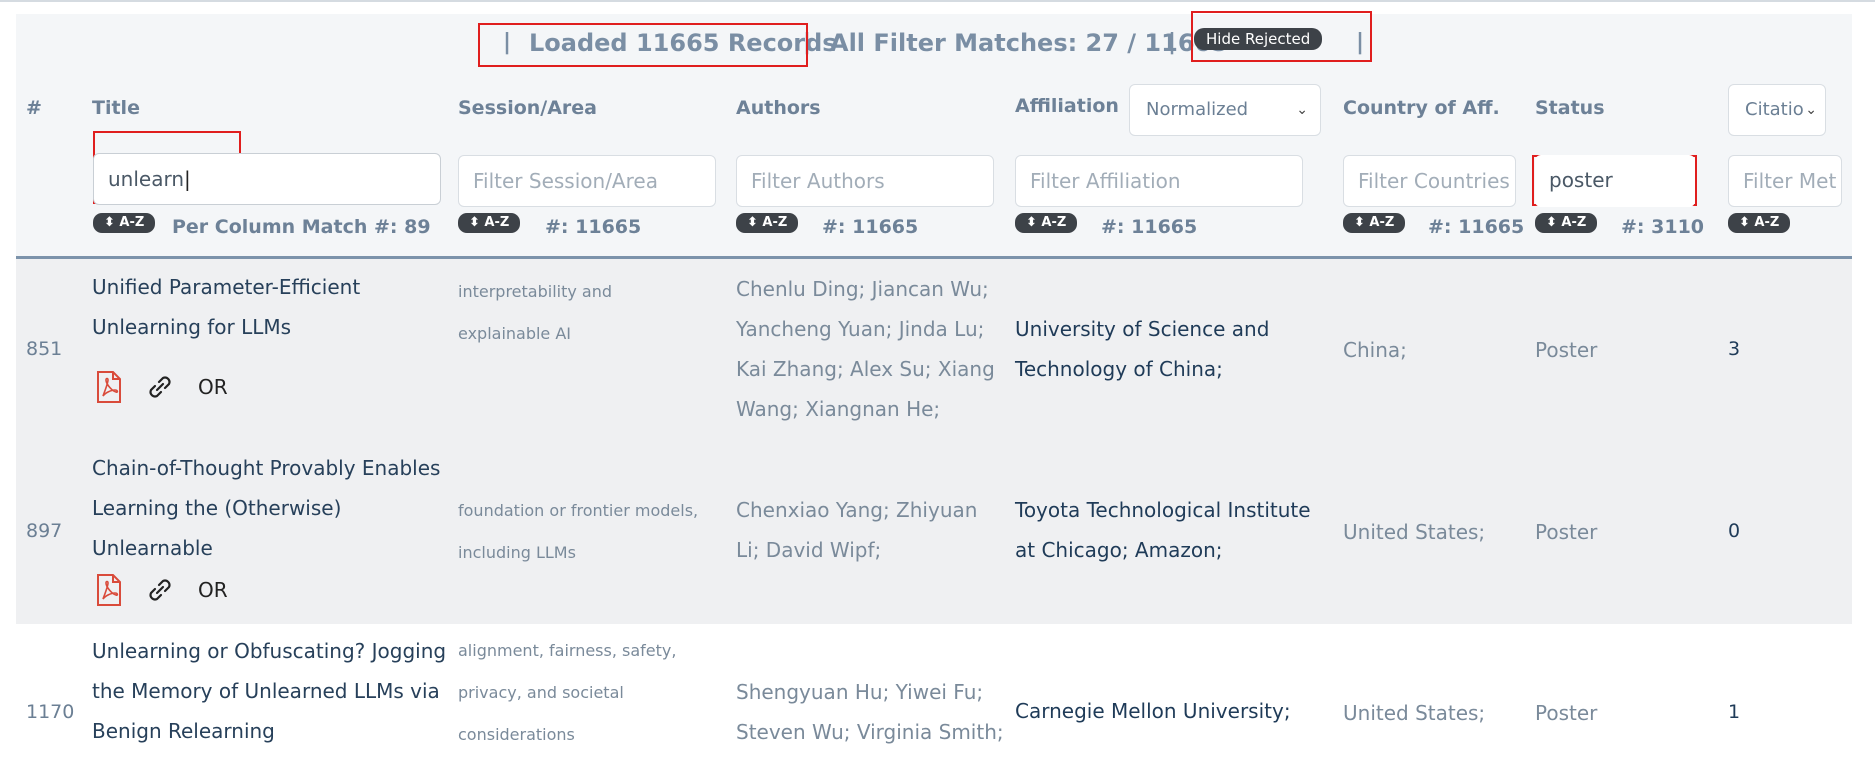 The image size is (1875, 782). I want to click on citation-count: 1, so click(1734, 712).